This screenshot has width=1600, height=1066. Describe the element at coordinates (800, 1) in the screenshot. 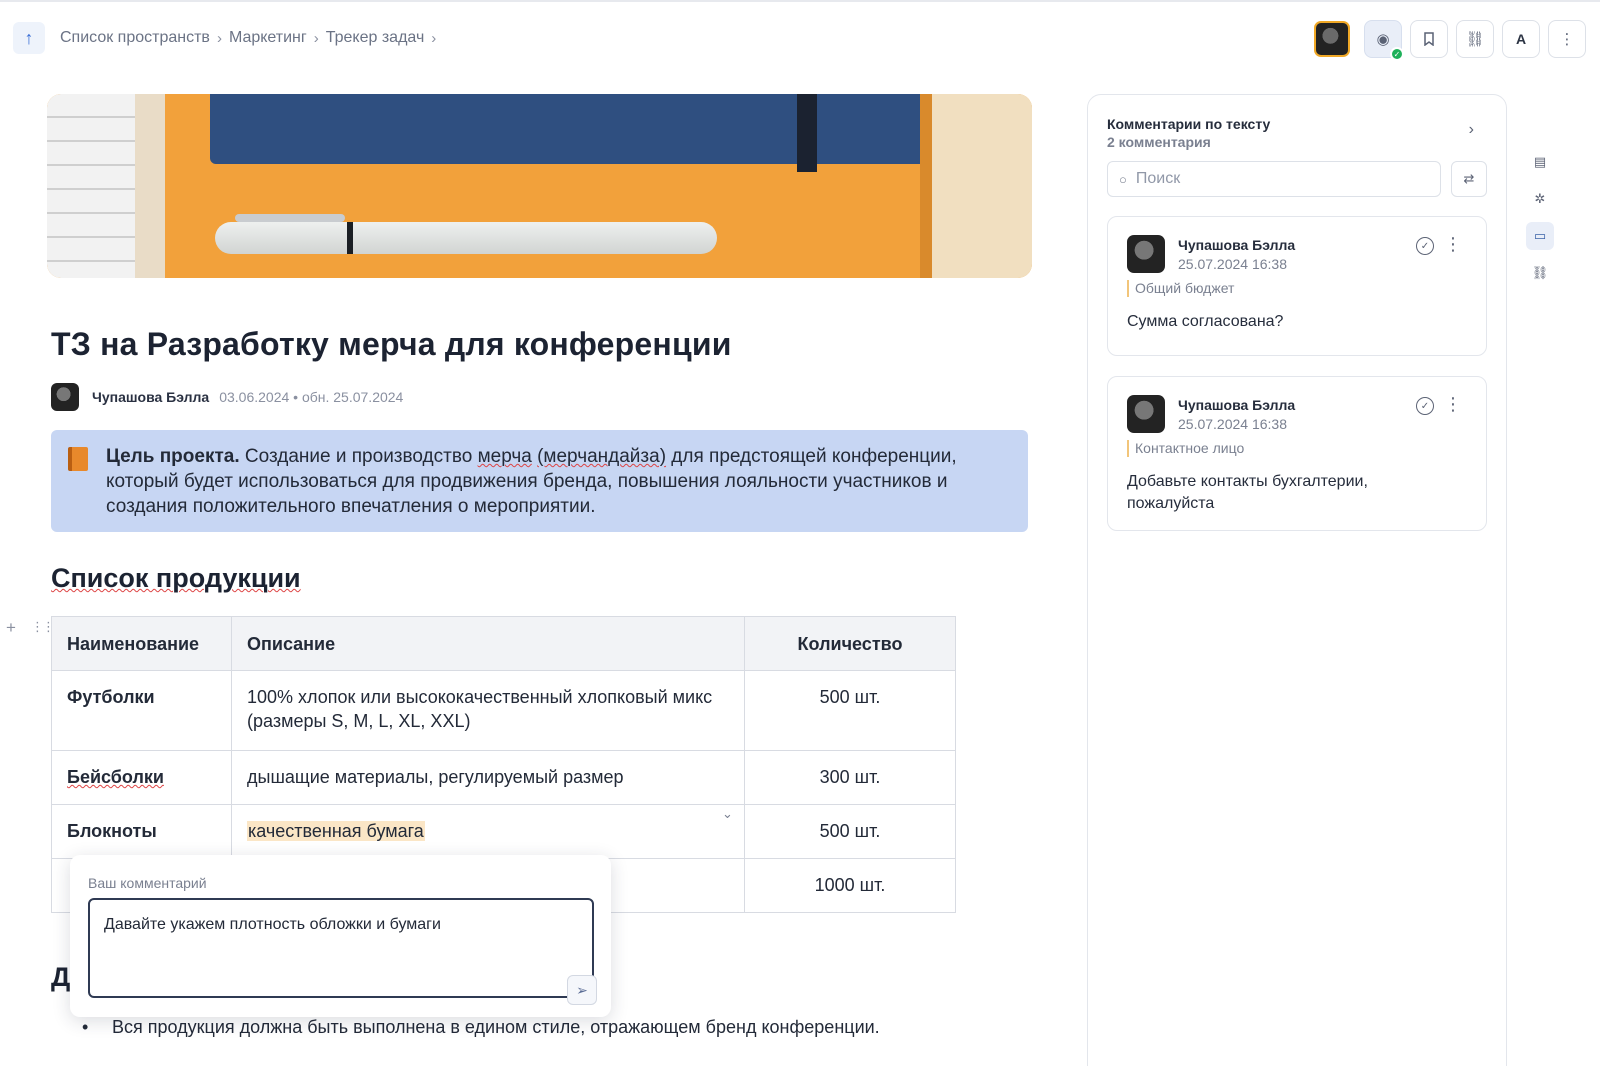

I see `top-border` at that location.